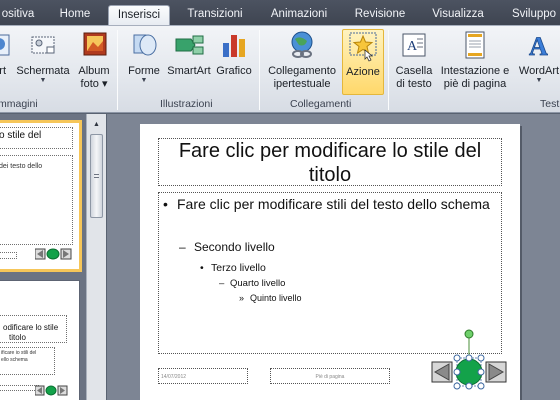  What do you see at coordinates (302, 71) in the screenshot?
I see `collegamento-label: Collegamento` at bounding box center [302, 71].